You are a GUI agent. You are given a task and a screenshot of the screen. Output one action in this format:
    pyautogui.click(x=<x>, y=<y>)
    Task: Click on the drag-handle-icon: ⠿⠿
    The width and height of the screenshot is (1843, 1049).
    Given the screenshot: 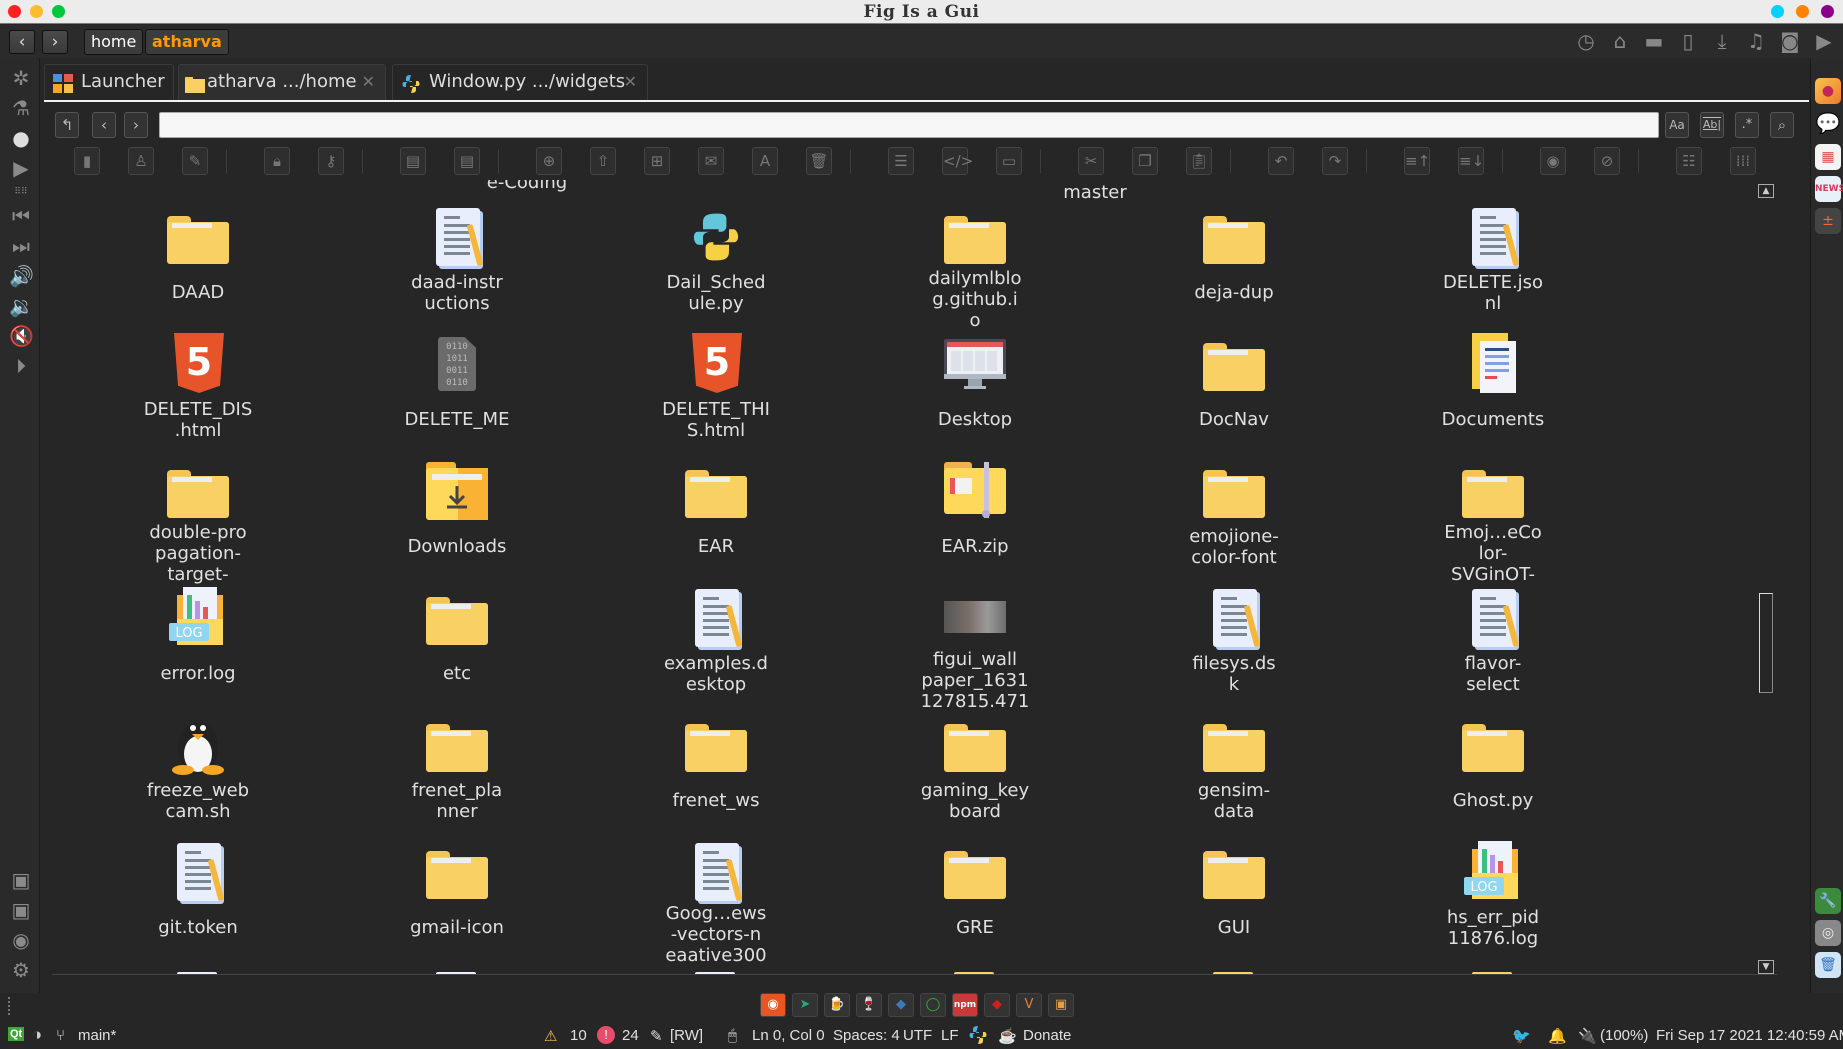 What is the action you would take?
    pyautogui.click(x=21, y=192)
    